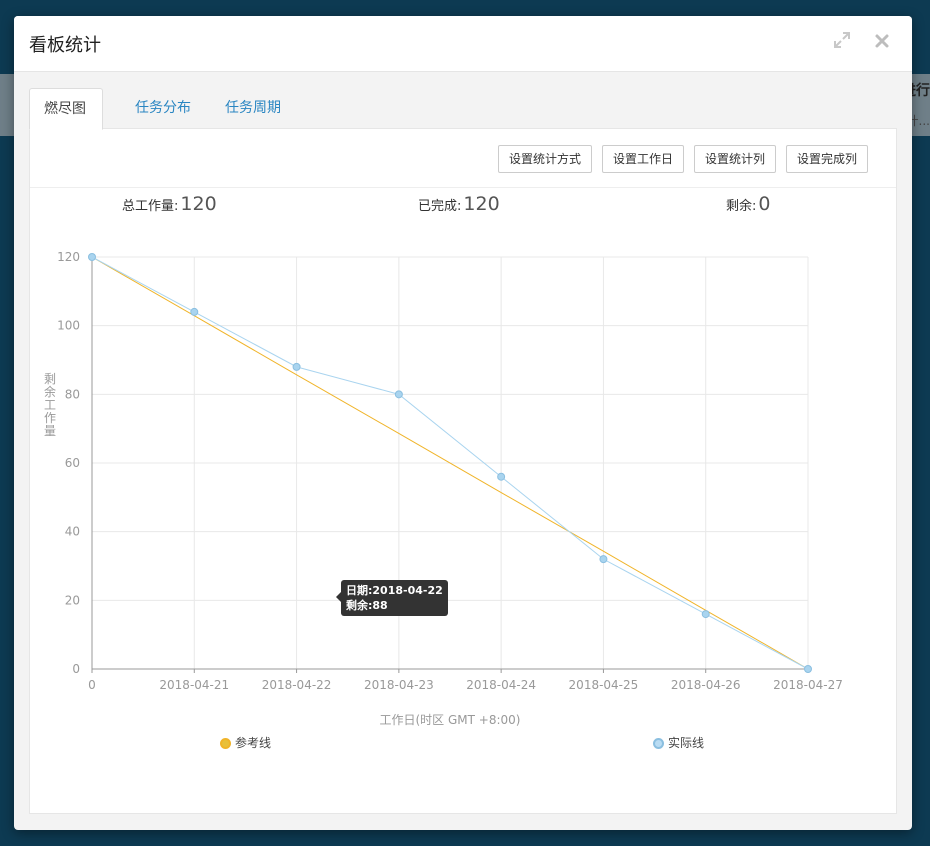 The height and width of the screenshot is (846, 930). I want to click on y-tick-label: 60, so click(72, 463).